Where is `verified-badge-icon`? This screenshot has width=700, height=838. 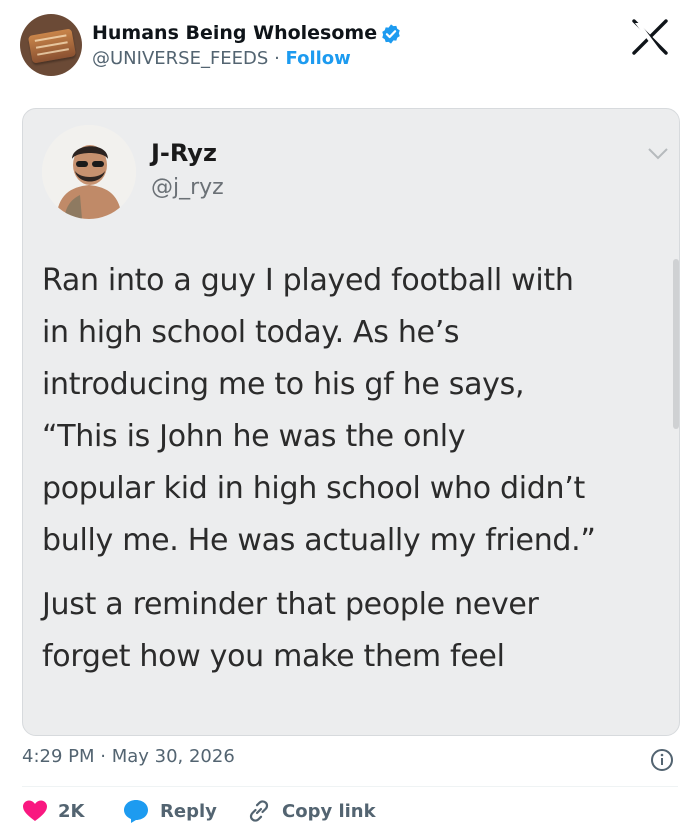 verified-badge-icon is located at coordinates (391, 34).